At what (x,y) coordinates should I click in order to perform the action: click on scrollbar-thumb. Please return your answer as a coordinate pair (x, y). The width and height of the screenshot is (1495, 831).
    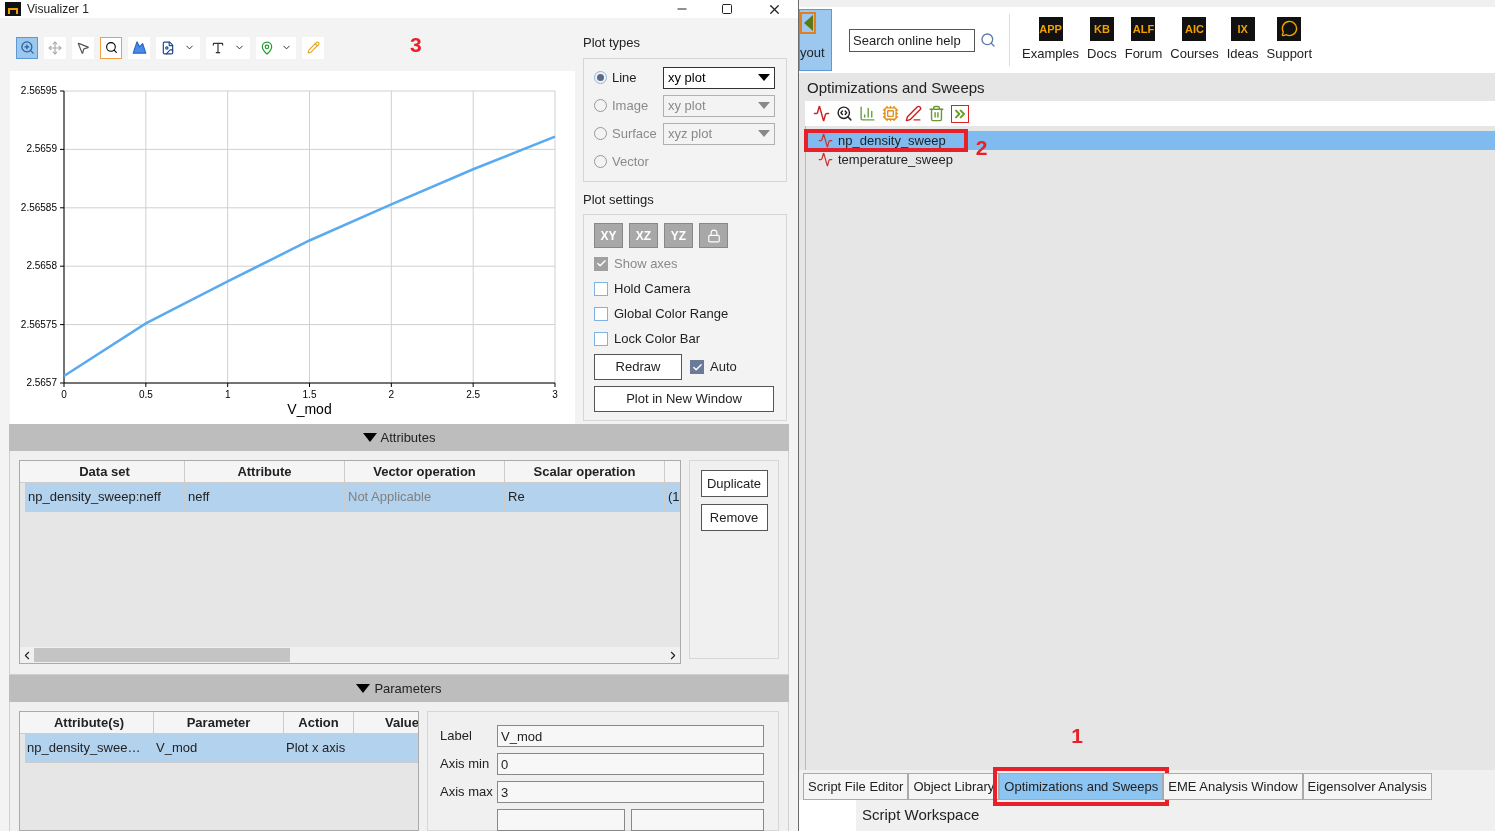
    Looking at the image, I should click on (162, 655).